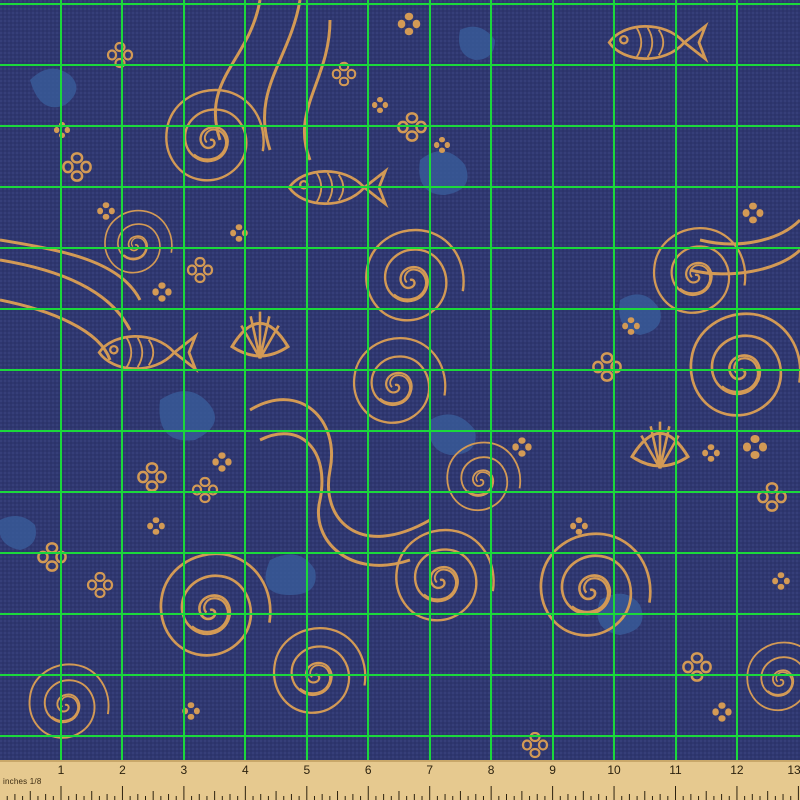 Image resolution: width=800 pixels, height=800 pixels. I want to click on ruler-number: 11, so click(675, 770).